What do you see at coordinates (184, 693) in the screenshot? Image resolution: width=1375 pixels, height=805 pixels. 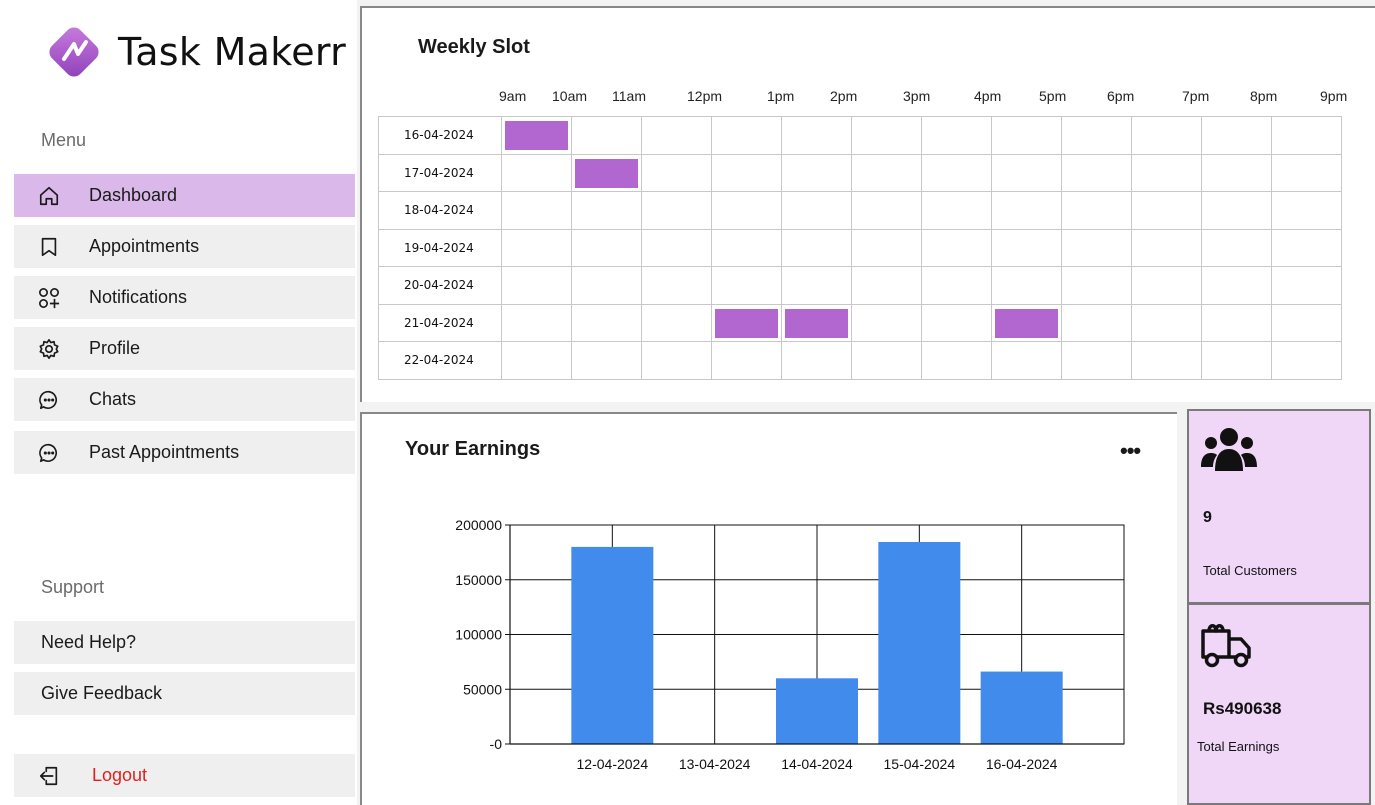 I see `give-feedback-link: Give Feedback` at bounding box center [184, 693].